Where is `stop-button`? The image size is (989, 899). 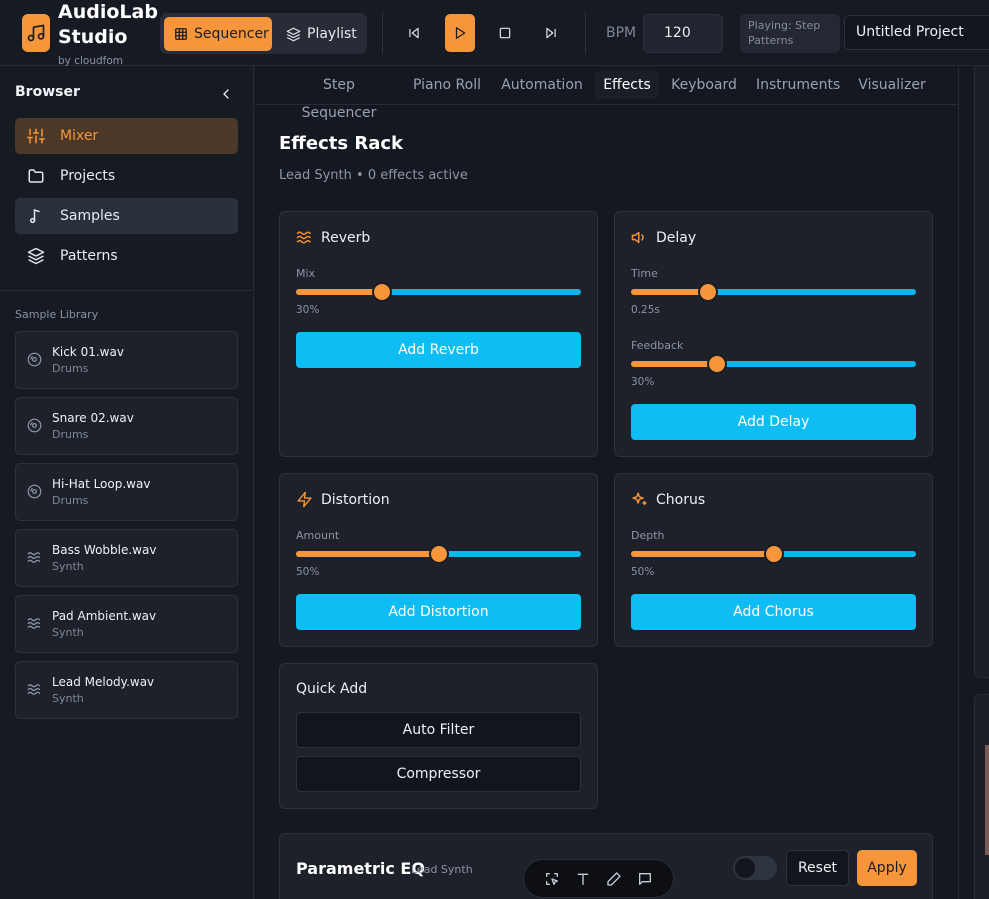
stop-button is located at coordinates (505, 33).